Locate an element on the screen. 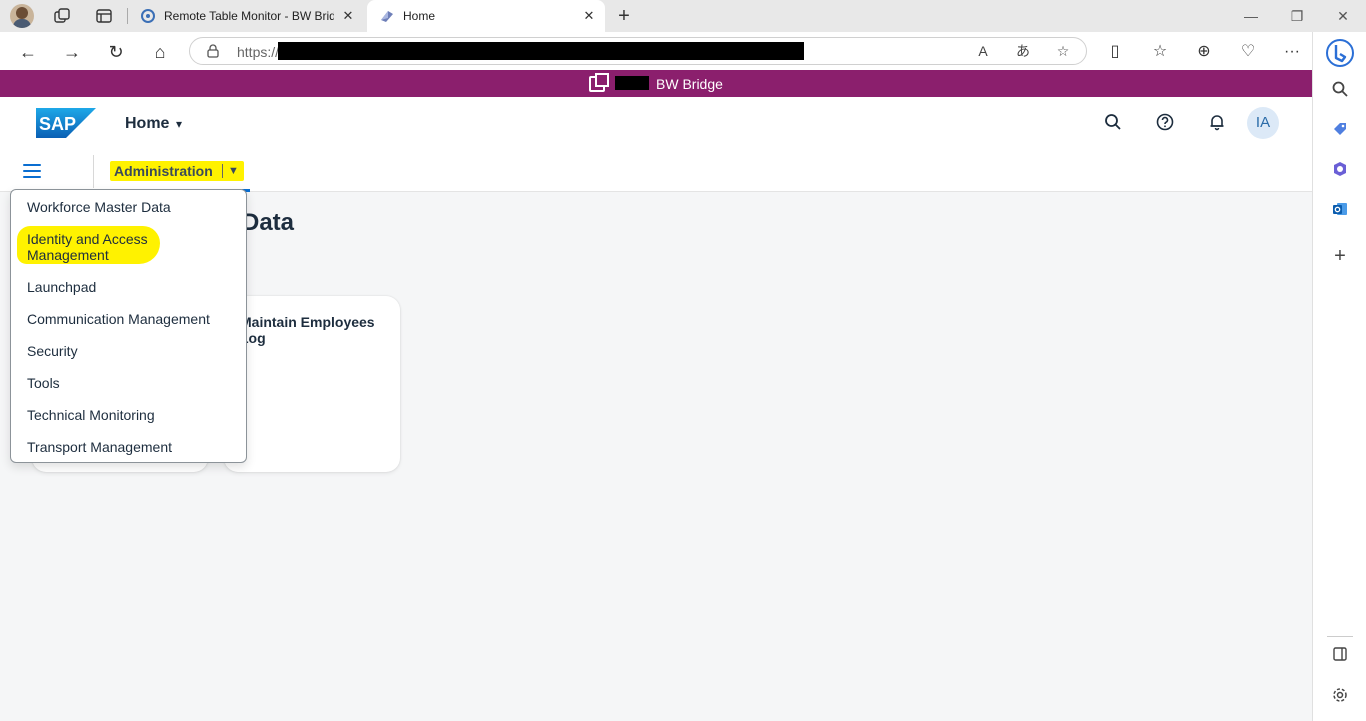 The height and width of the screenshot is (721, 1366). restore-icon: ❐ is located at coordinates (1297, 16).